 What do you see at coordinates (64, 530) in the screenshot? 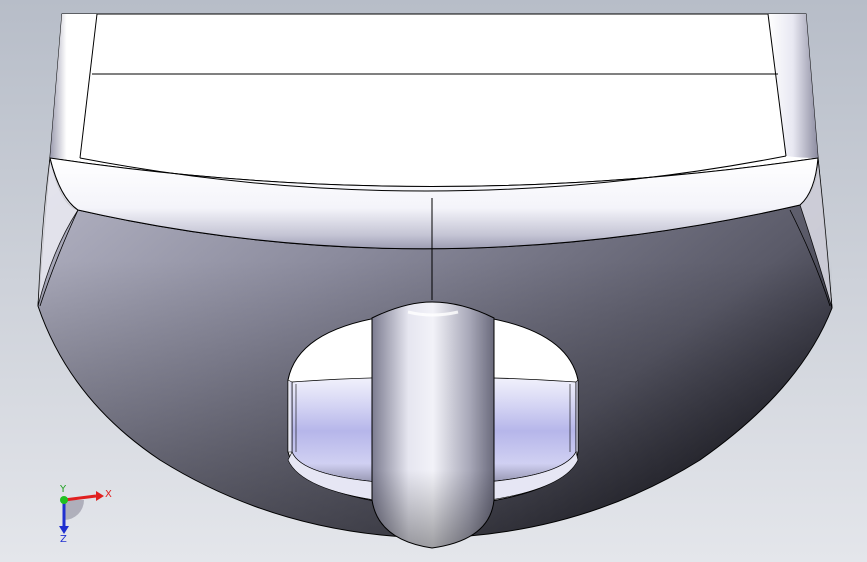
I see `z-axis-arrow` at bounding box center [64, 530].